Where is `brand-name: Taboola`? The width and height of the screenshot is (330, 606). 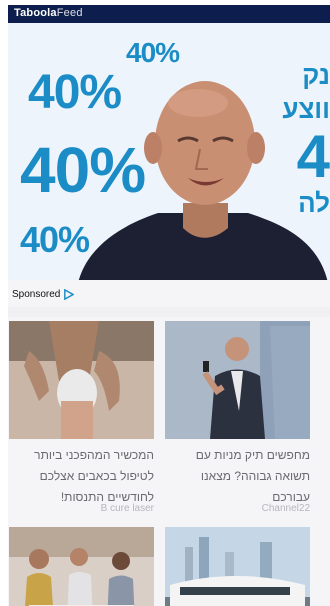 brand-name: Taboola is located at coordinates (35, 13).